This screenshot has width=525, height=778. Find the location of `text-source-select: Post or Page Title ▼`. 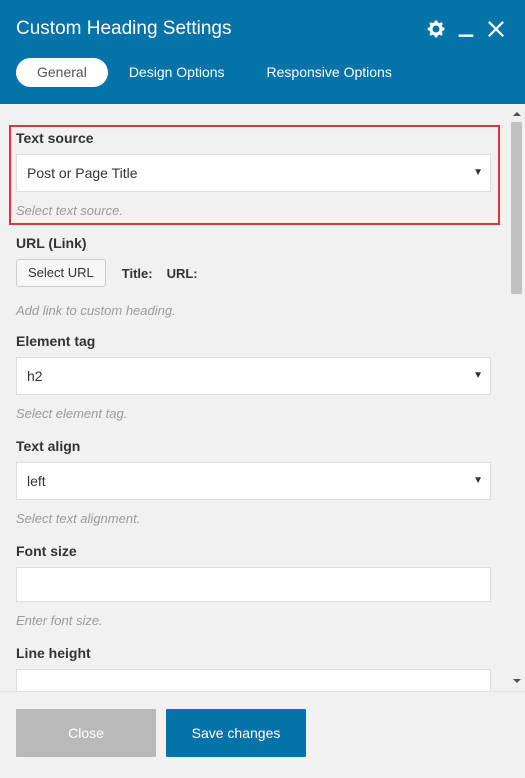

text-source-select: Post or Page Title ▼ is located at coordinates (253, 173).